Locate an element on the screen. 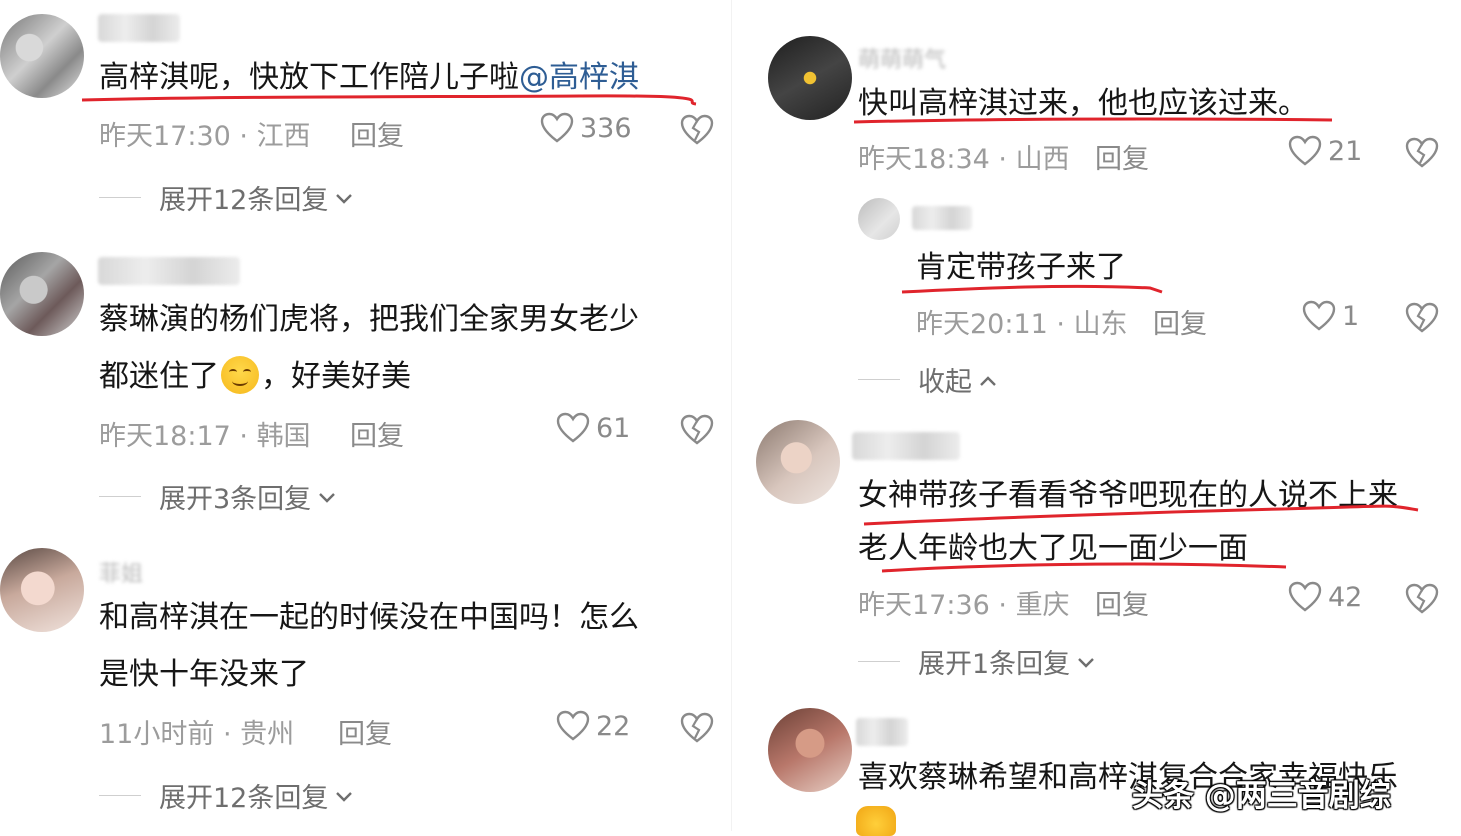  expand-label: 展开1条回复 is located at coordinates (994, 664).